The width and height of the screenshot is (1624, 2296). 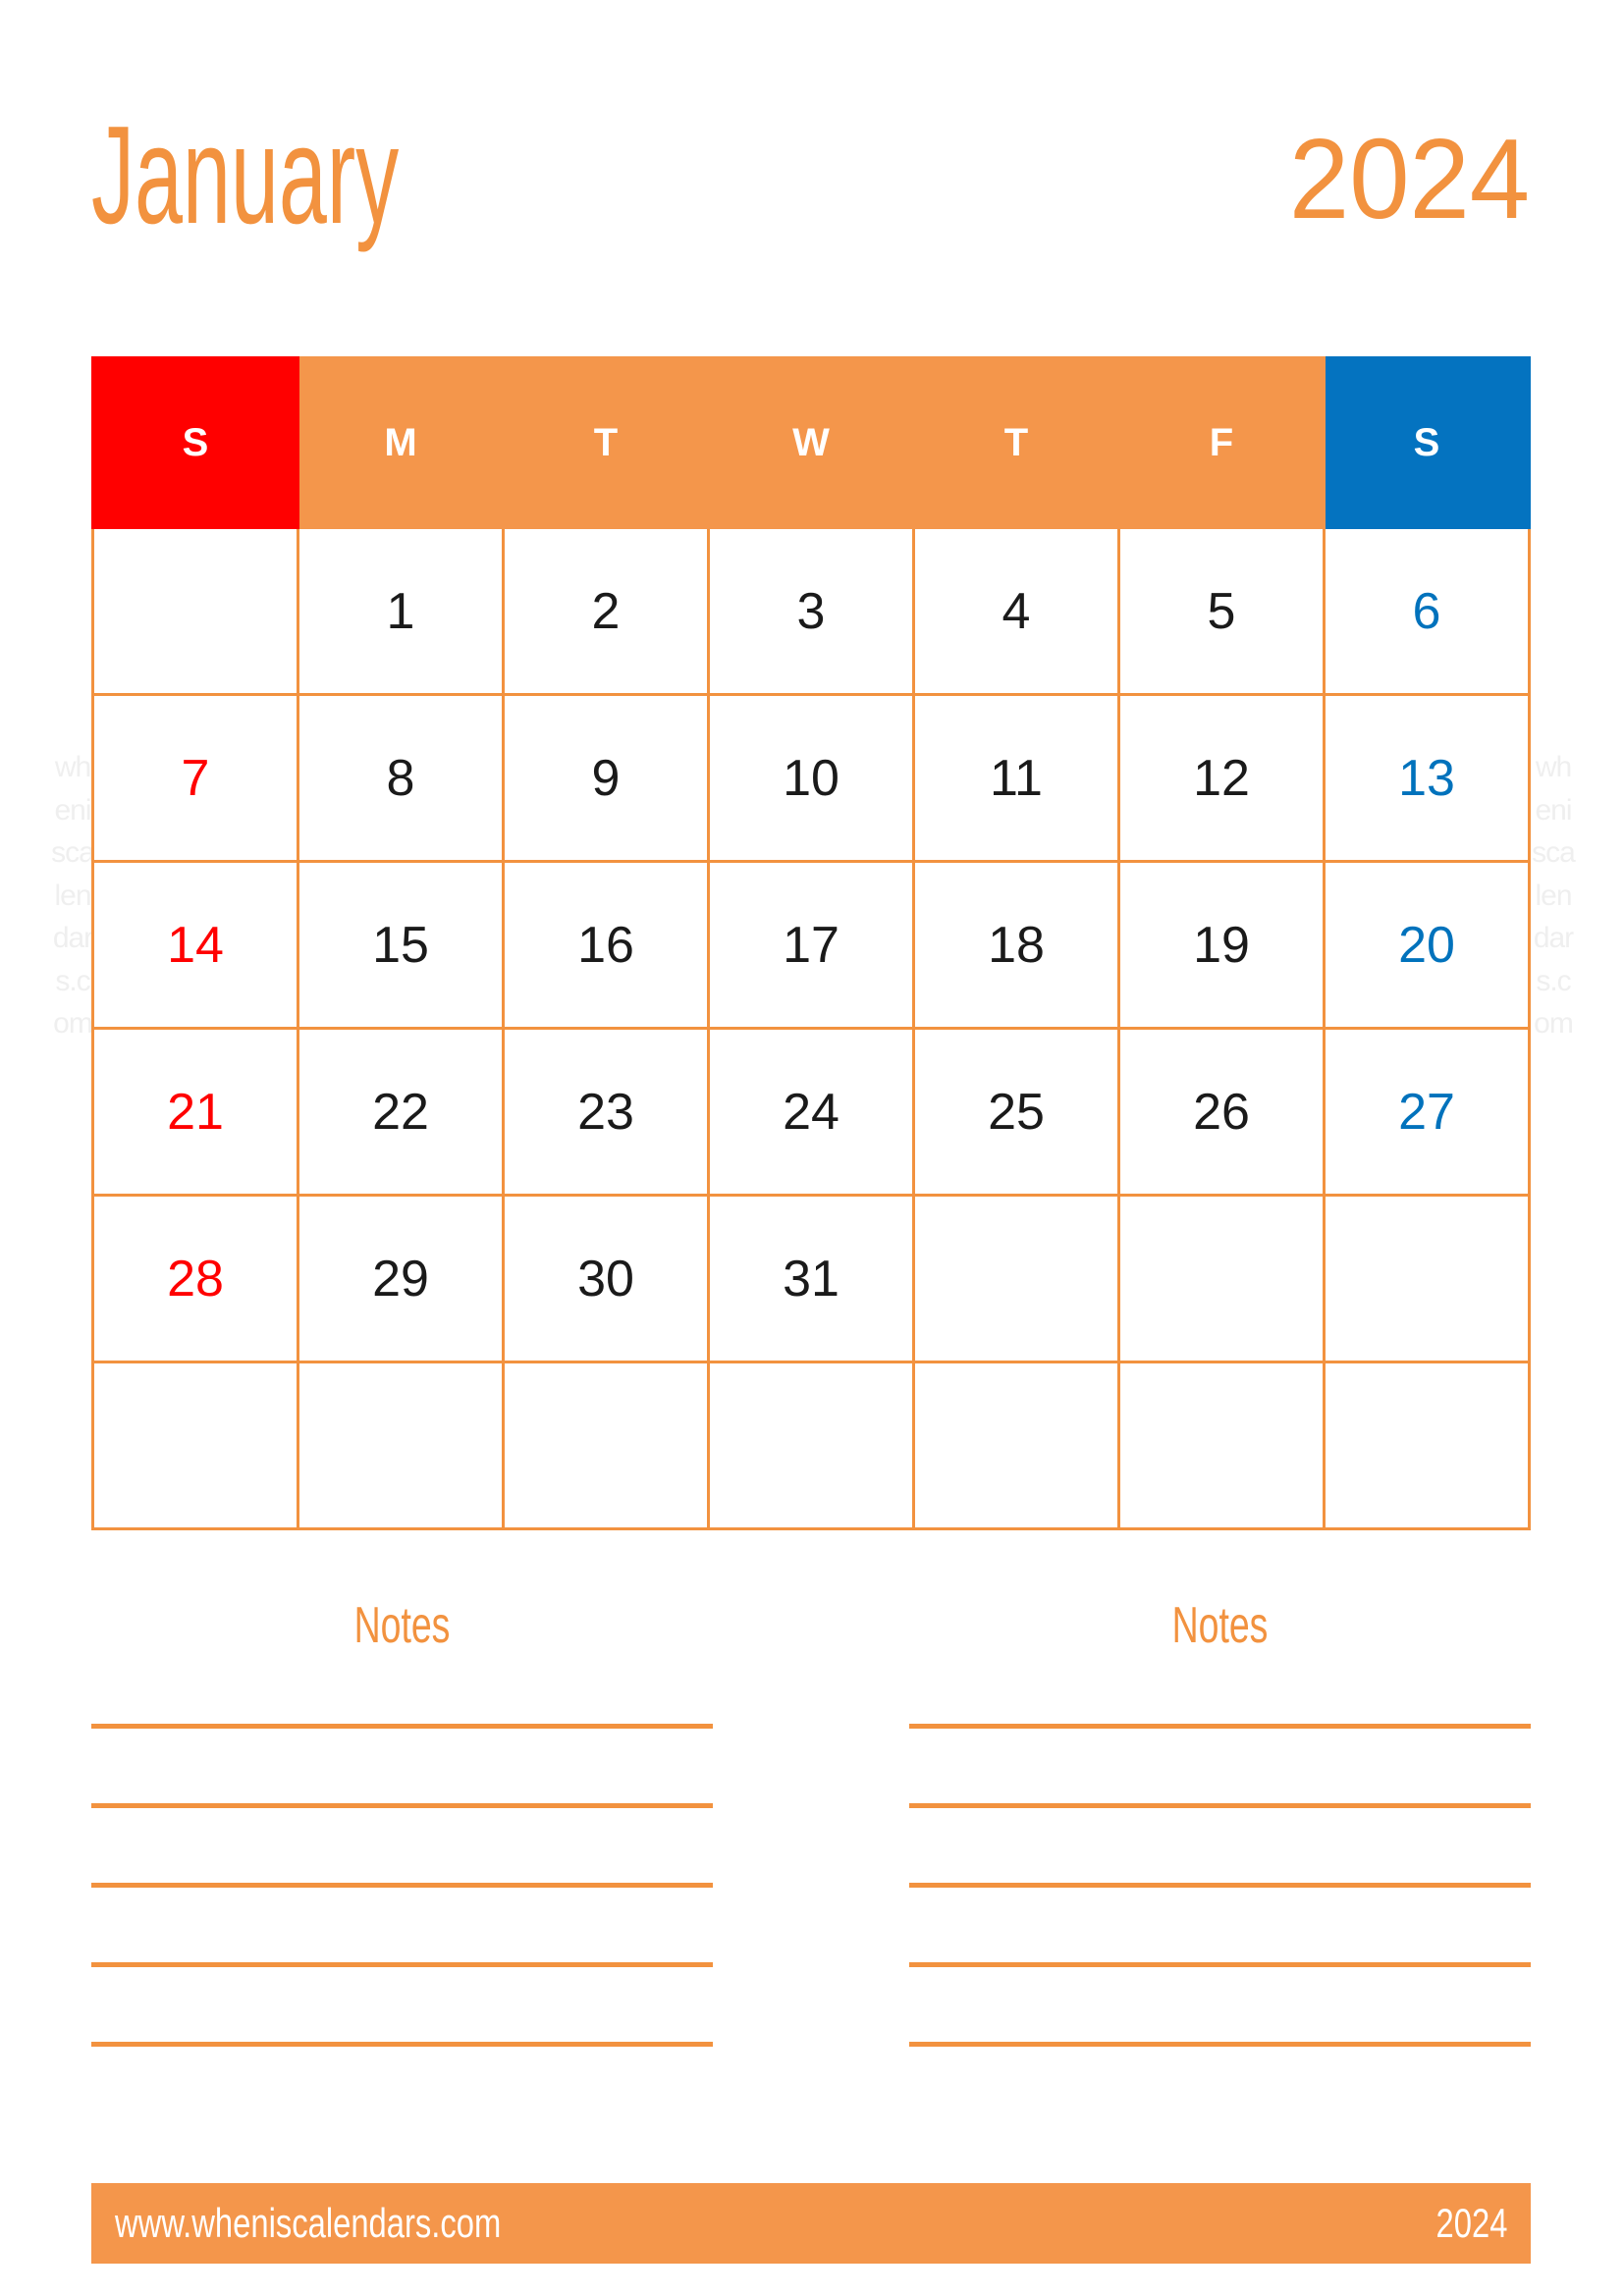 I want to click on calendar-week-row: 7 8 9 10 11 12 13, so click(x=811, y=778).